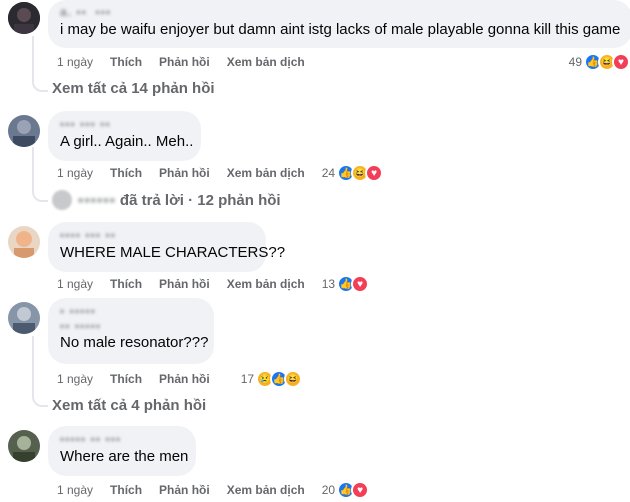  Describe the element at coordinates (81, 326) in the screenshot. I see `commenter-name-secondary: ▪▪ ▪▪▪▪▪` at that location.